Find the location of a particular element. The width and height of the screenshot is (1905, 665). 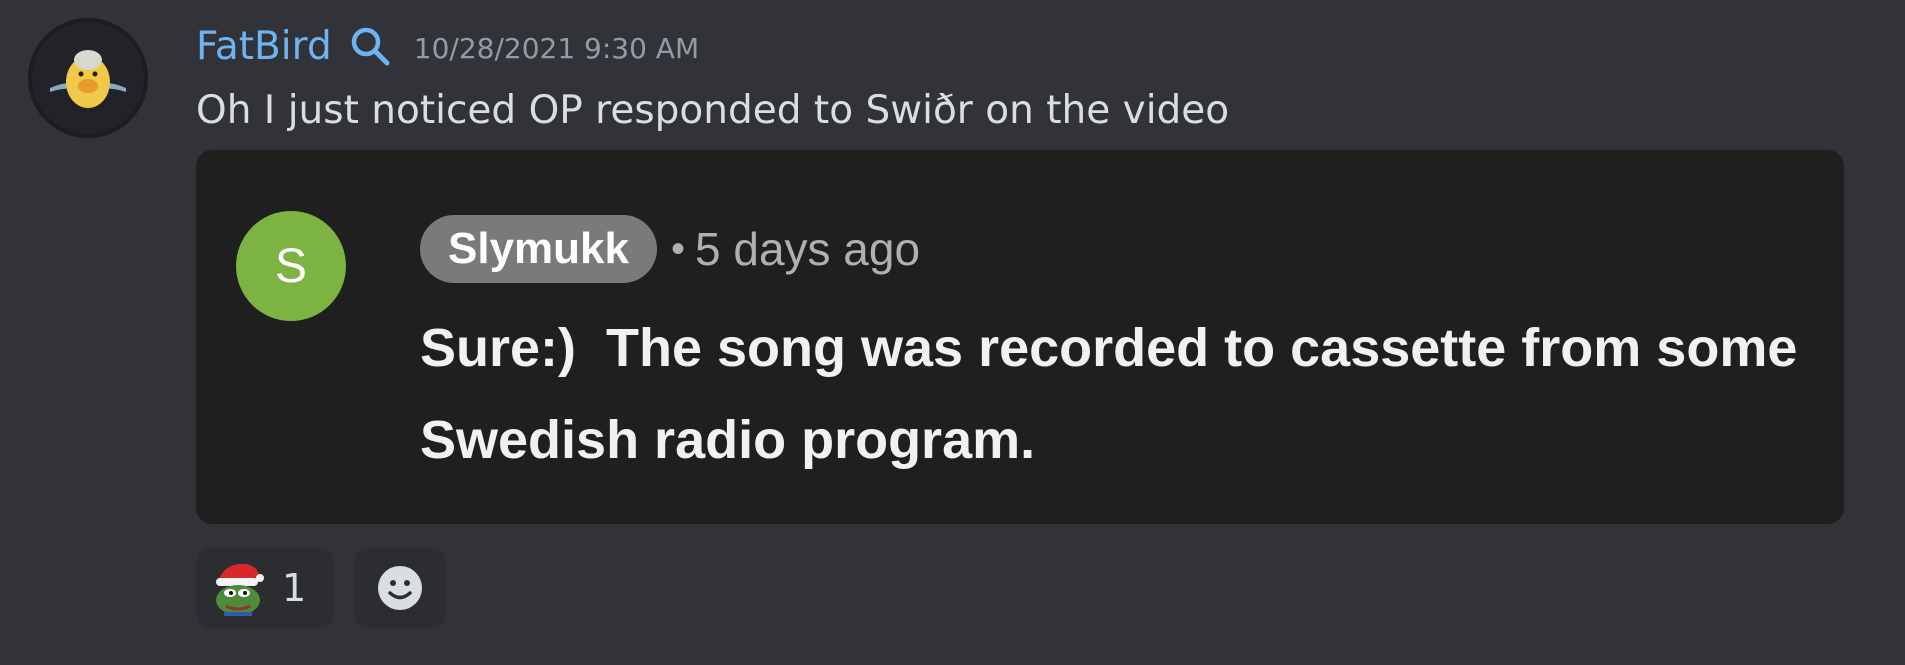

pepe-santa-emoji is located at coordinates (240, 589).